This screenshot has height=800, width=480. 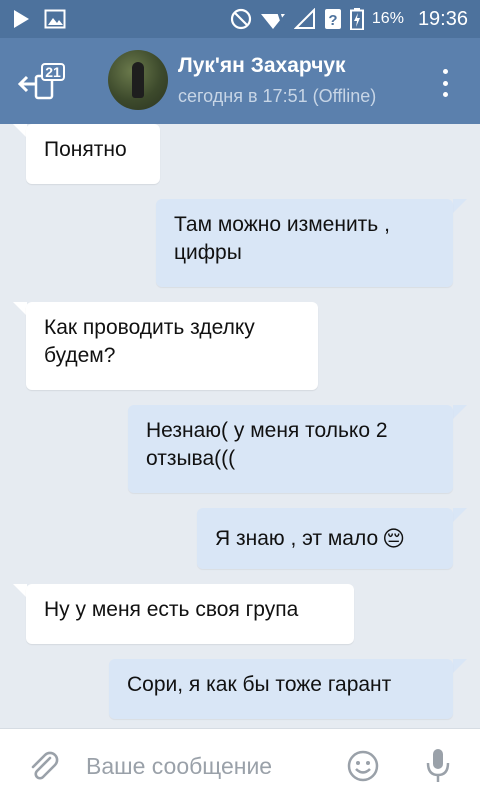 What do you see at coordinates (55, 19) in the screenshot?
I see `gallery-icon` at bounding box center [55, 19].